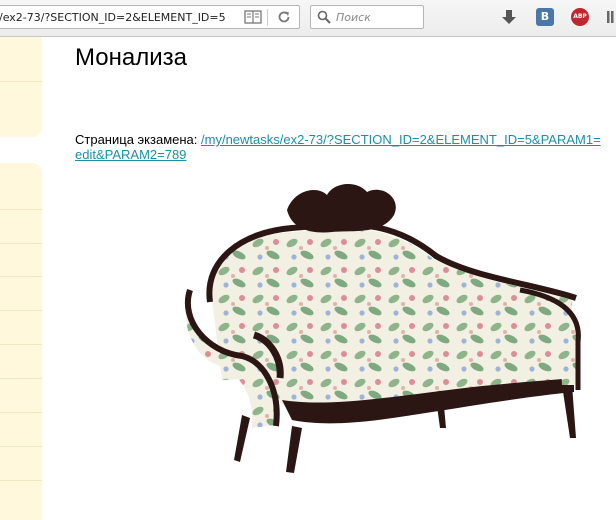 This screenshot has width=616, height=520. Describe the element at coordinates (131, 57) in the screenshot. I see `page-title: Монализа` at that location.